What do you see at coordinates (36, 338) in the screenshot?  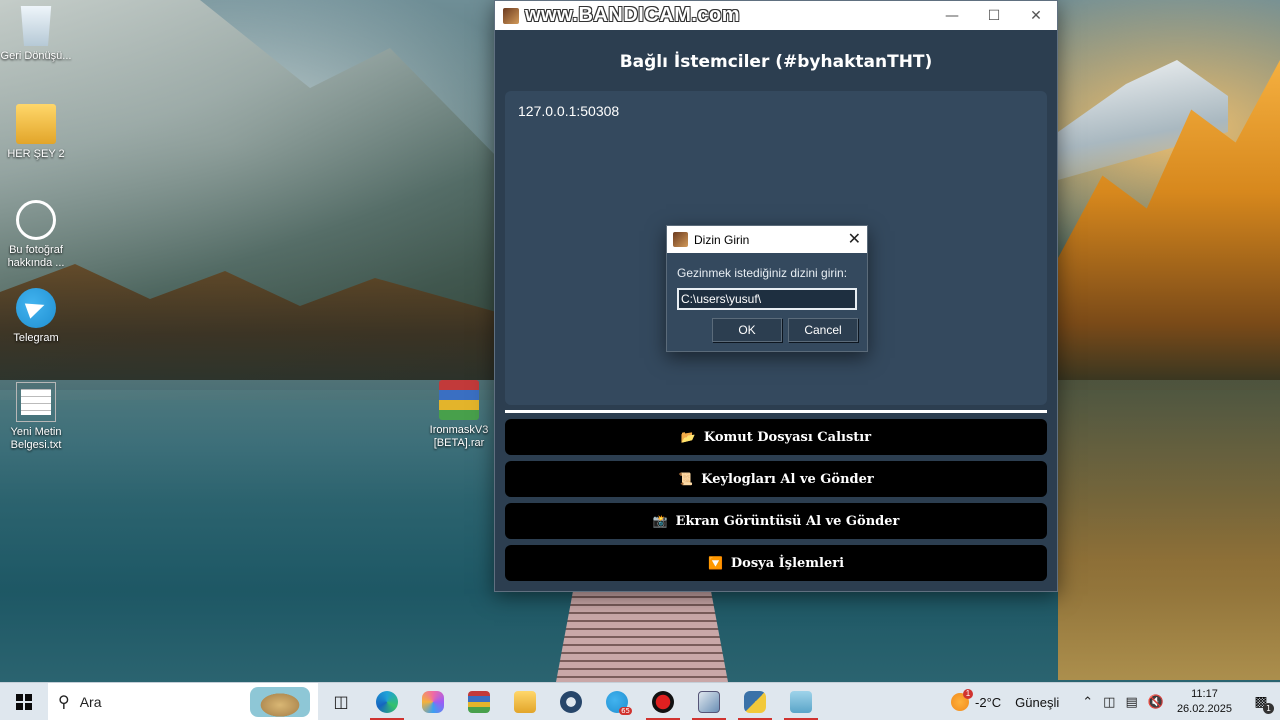 I see `desktop-icon-label: Telegram` at bounding box center [36, 338].